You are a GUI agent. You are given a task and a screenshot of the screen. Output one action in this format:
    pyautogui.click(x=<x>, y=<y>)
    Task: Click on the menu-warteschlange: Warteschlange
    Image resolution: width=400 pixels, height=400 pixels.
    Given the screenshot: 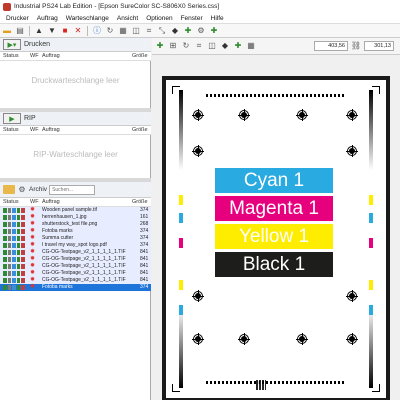 What is the action you would take?
    pyautogui.click(x=87, y=18)
    